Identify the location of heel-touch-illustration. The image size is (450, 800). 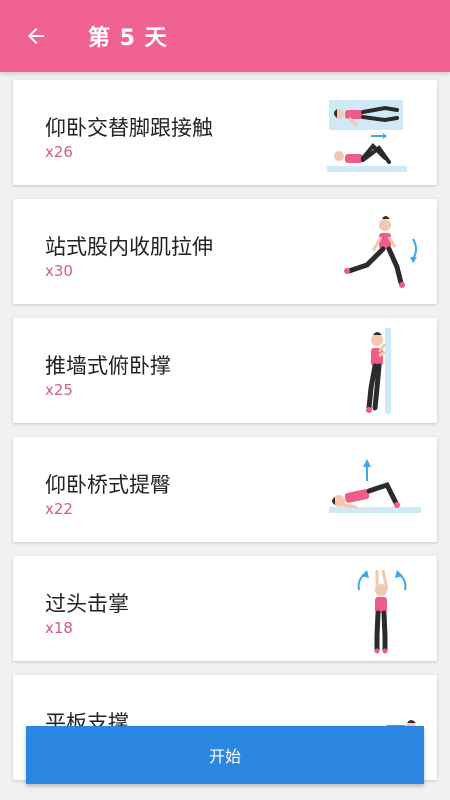
(367, 136).